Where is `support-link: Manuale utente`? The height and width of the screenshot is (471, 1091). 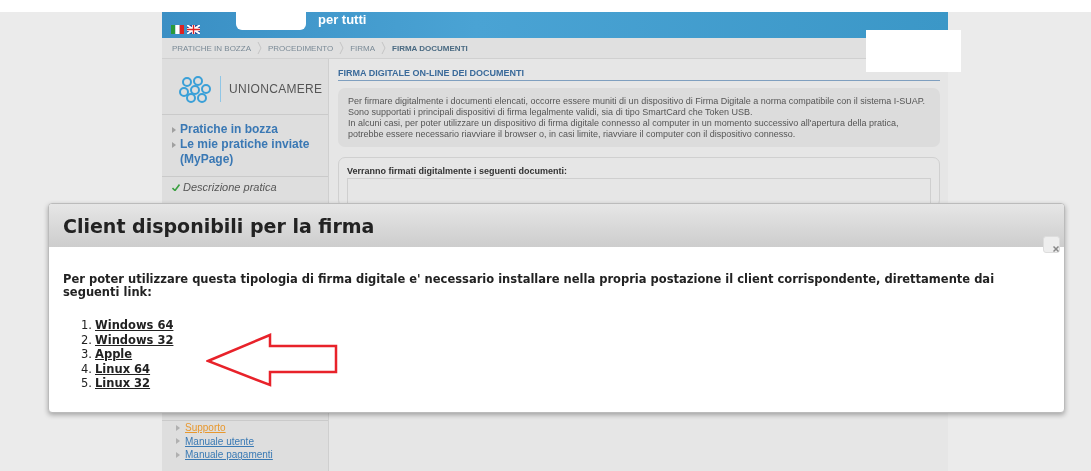
support-link: Manuale utente is located at coordinates (219, 441).